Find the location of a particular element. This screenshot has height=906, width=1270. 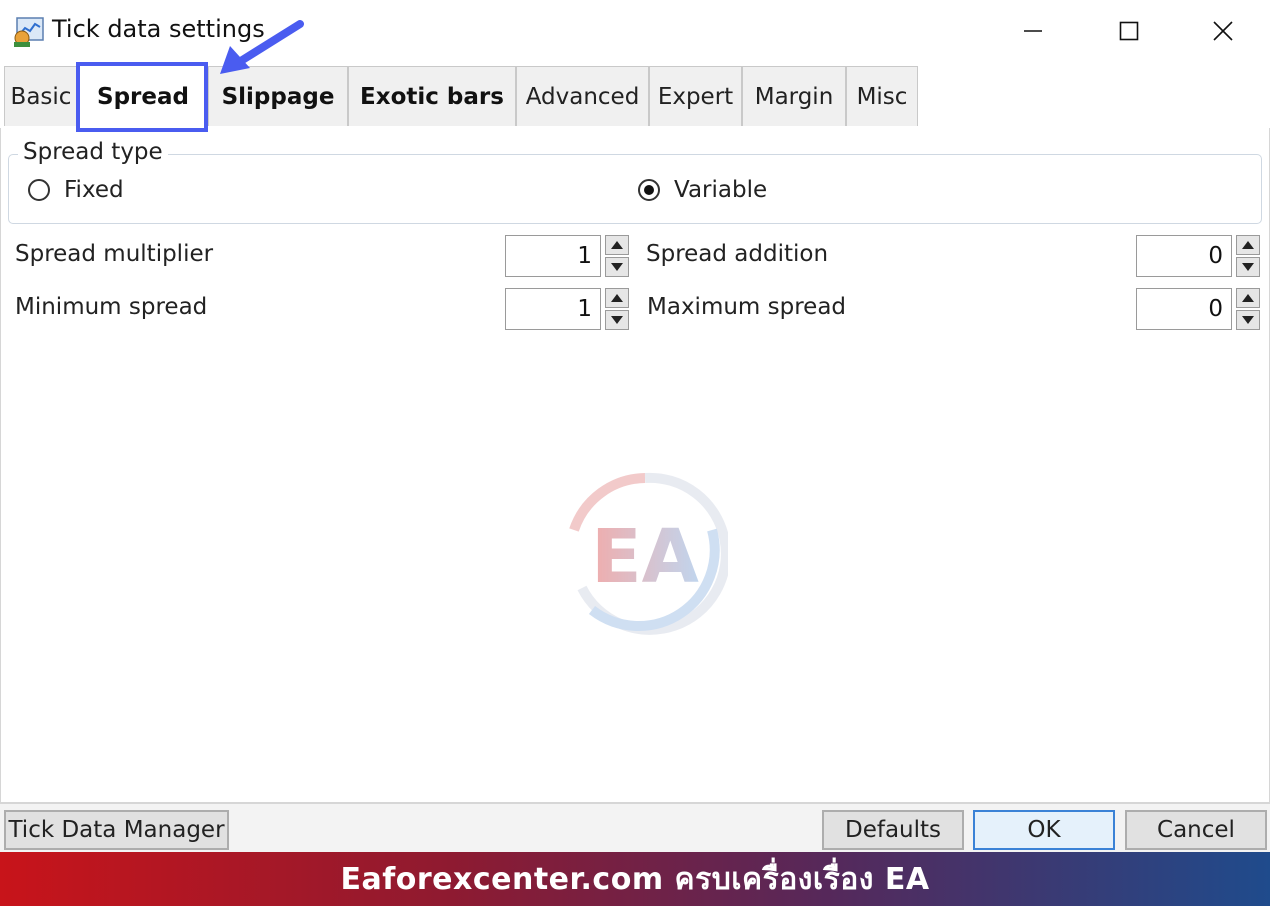

maximum-spread-input: 0 is located at coordinates (1184, 309).